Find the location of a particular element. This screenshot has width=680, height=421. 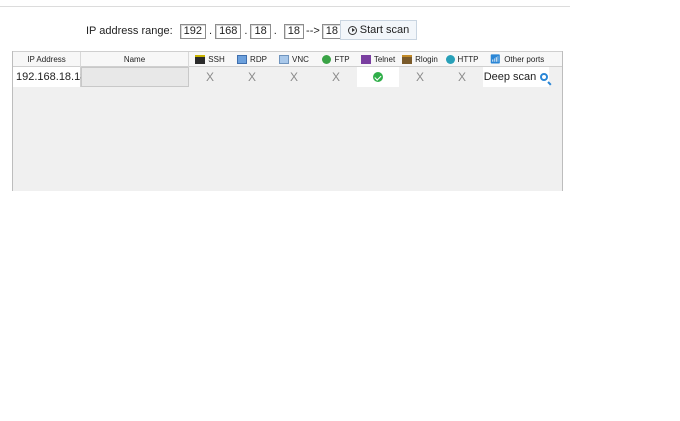

column-telnet: Telnet is located at coordinates (378, 59).